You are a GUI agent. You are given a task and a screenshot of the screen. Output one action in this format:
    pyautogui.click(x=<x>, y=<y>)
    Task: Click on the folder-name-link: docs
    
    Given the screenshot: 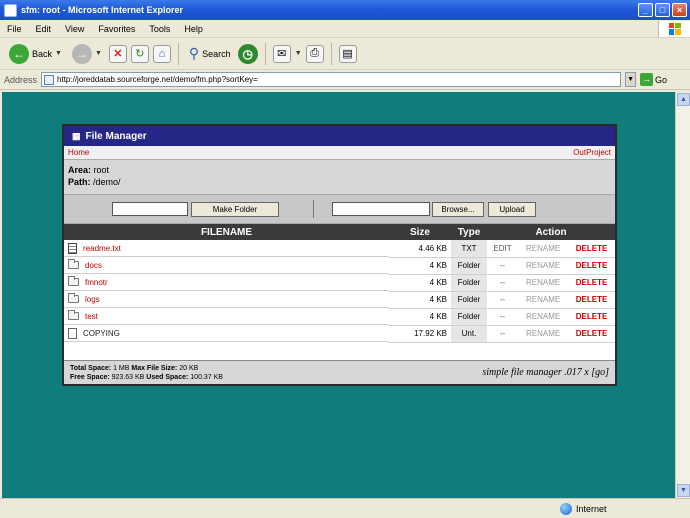 What is the action you would take?
    pyautogui.click(x=93, y=265)
    